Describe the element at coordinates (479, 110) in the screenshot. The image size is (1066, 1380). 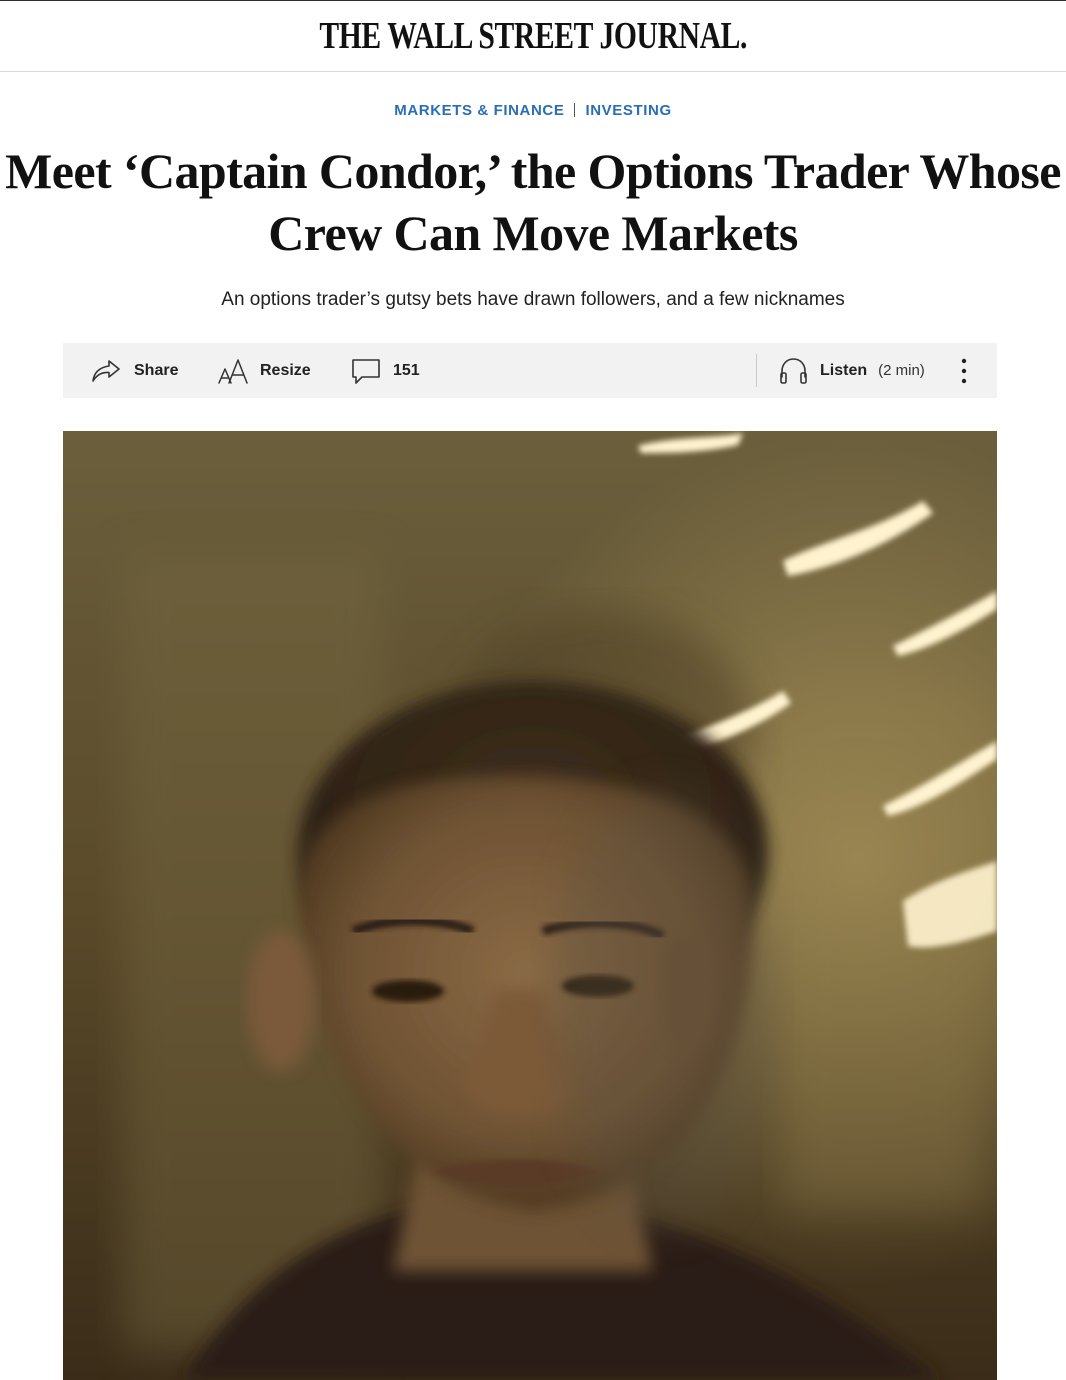
I see `breadcrumb-markets-finance: MARKETS & FINANCE` at that location.